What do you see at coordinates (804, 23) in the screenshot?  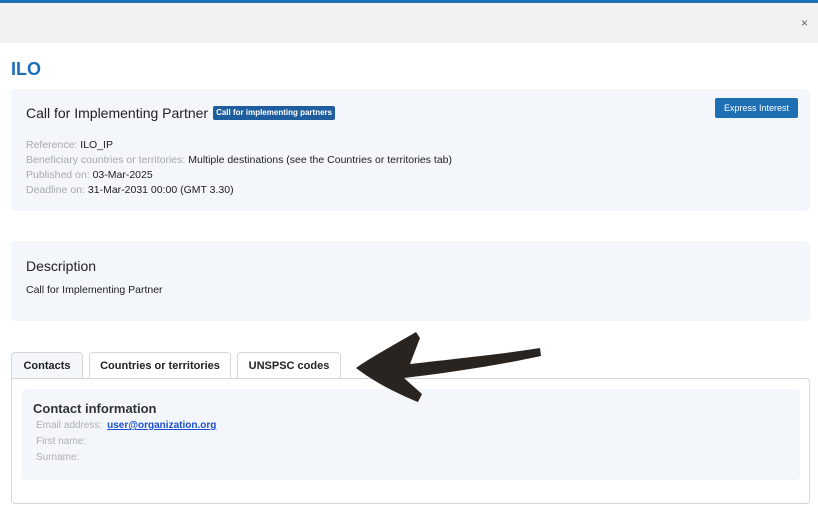 I see `close-icon: ×` at bounding box center [804, 23].